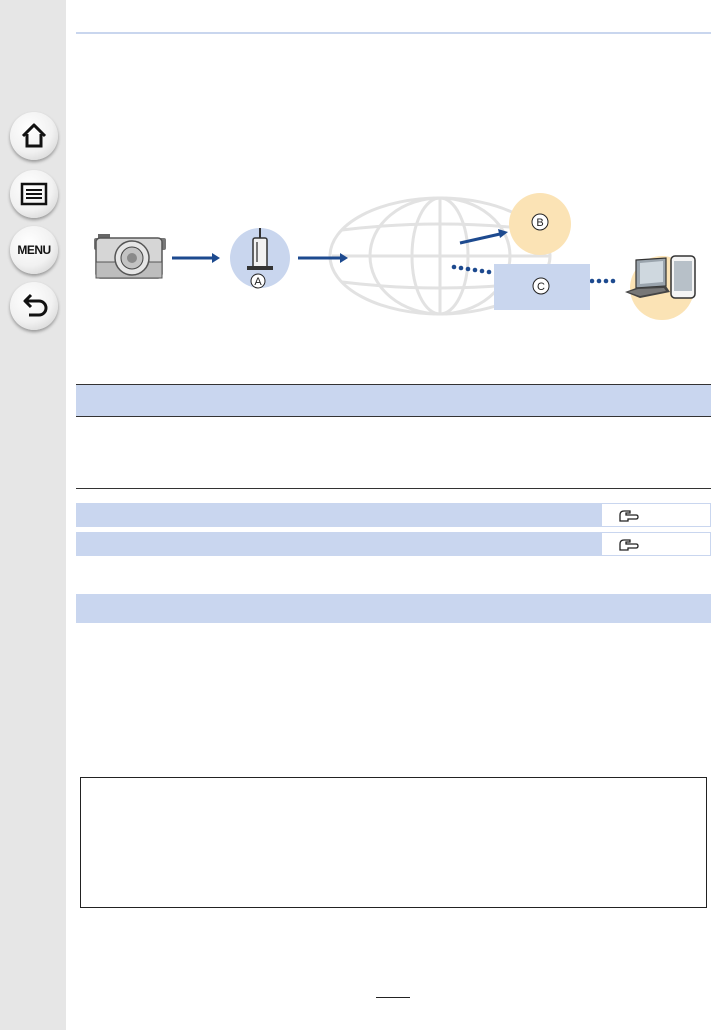 The image size is (711, 1030). I want to click on contents-button, so click(34, 194).